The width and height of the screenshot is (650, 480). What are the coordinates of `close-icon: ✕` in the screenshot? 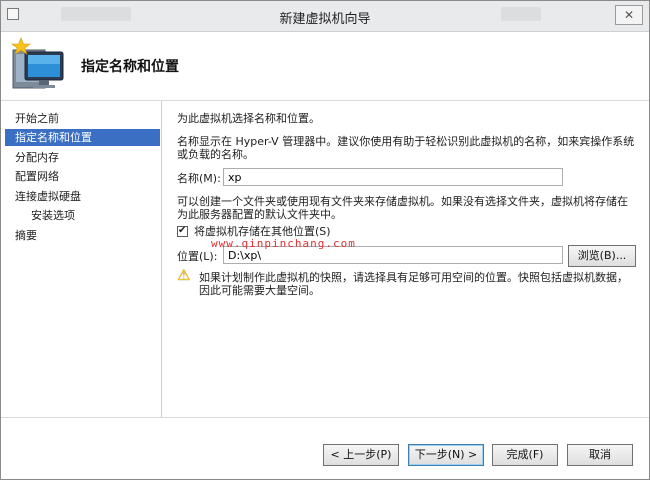 It's located at (629, 15).